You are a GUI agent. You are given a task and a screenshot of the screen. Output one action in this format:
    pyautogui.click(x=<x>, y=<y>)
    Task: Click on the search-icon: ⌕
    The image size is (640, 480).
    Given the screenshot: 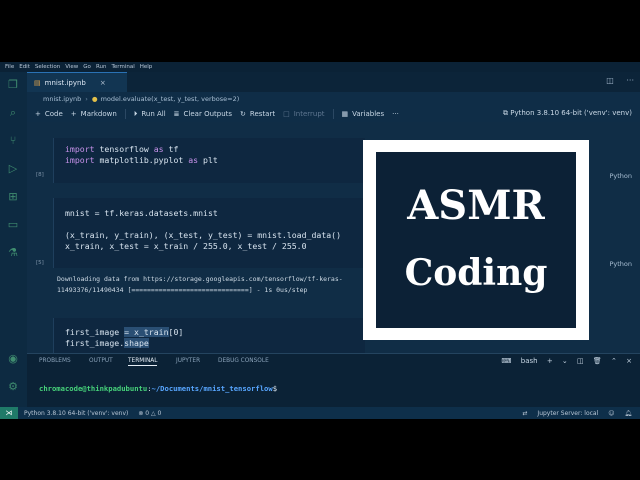 What is the action you would take?
    pyautogui.click(x=13, y=113)
    